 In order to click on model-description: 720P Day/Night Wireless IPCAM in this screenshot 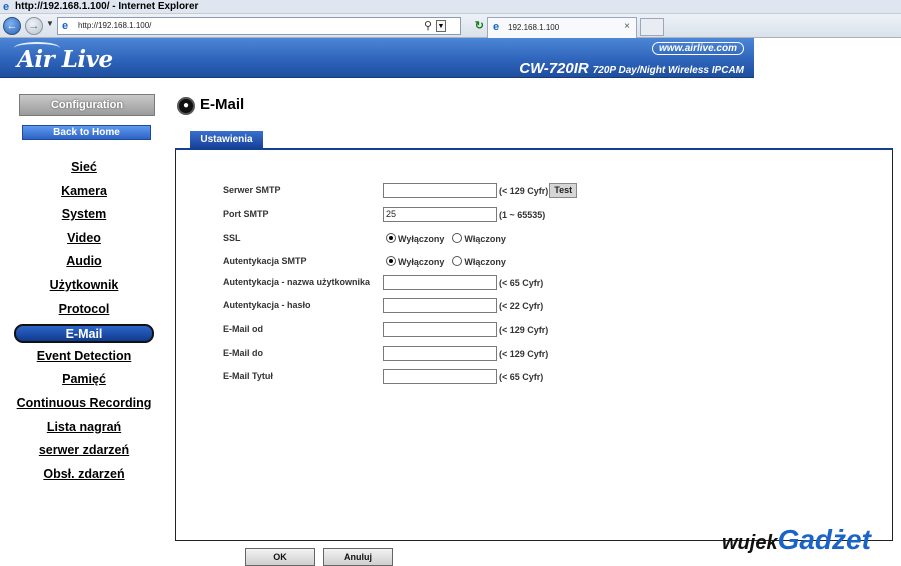, I will do `click(668, 70)`.